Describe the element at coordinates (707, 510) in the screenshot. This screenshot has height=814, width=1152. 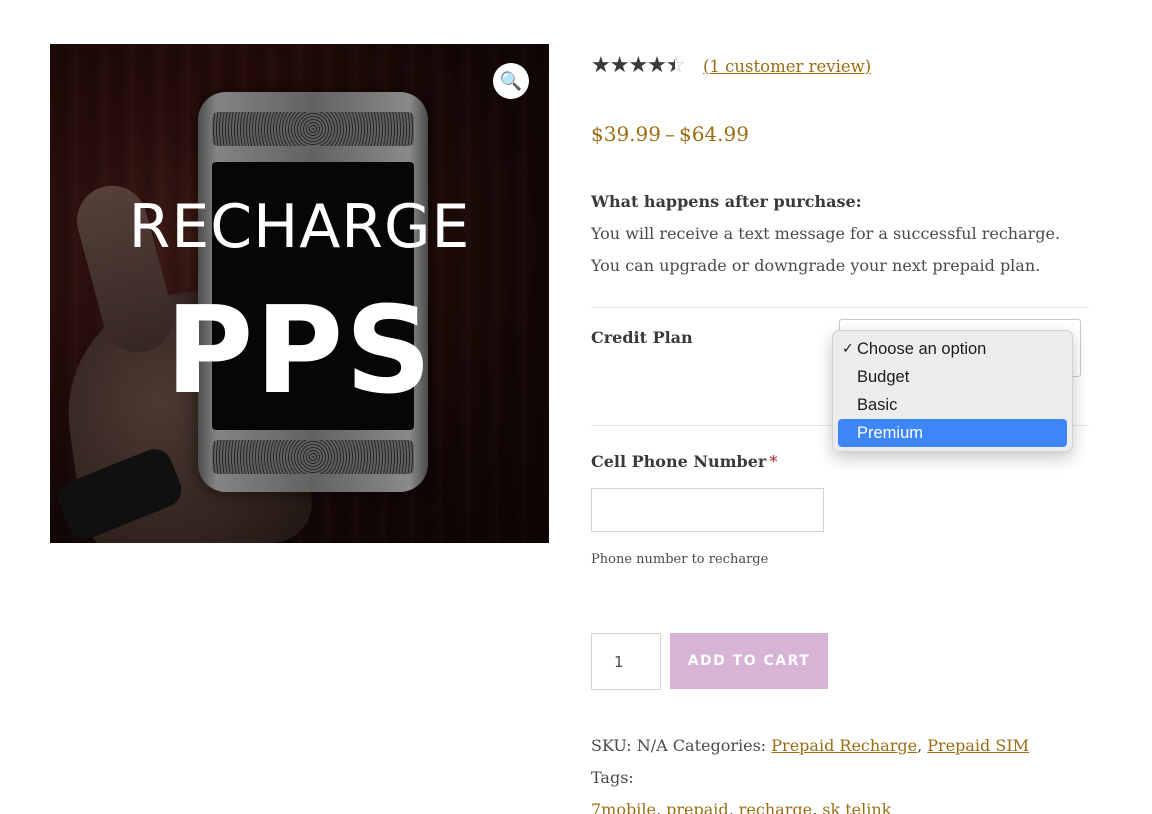
I see `phone-number-input` at that location.